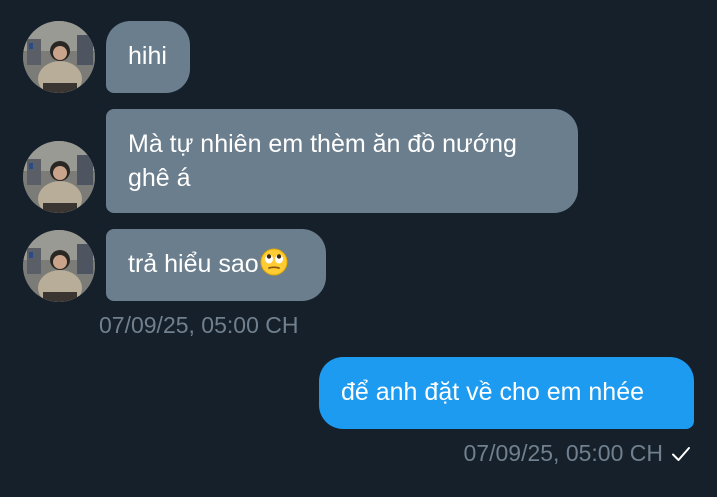  Describe the element at coordinates (322, 144) in the screenshot. I see `message-text-line: Mà tự nhiên em thèm ăn đồ nướng` at that location.